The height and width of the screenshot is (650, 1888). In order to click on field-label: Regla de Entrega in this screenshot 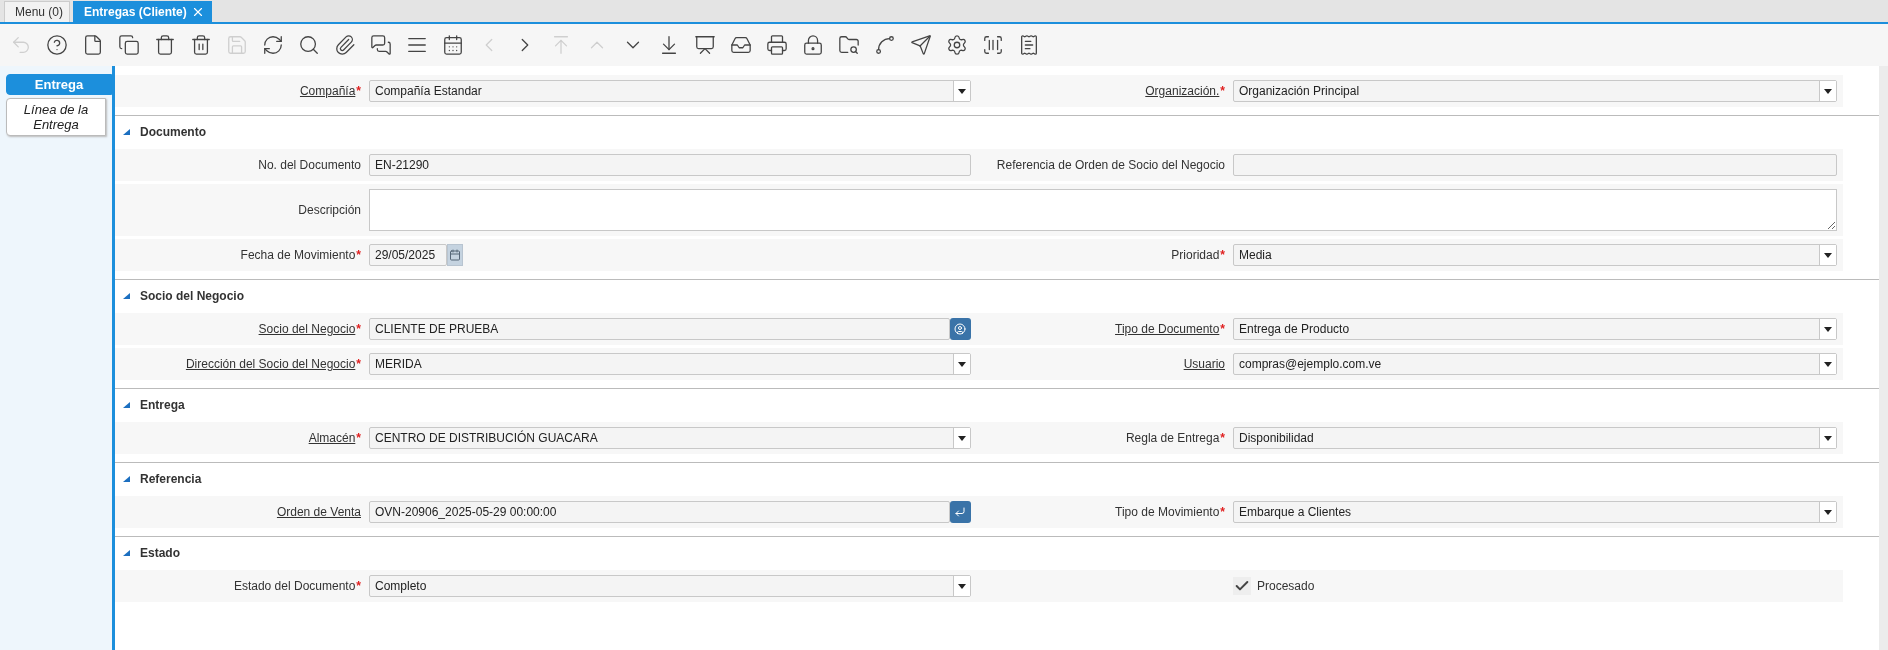, I will do `click(1172, 438)`.